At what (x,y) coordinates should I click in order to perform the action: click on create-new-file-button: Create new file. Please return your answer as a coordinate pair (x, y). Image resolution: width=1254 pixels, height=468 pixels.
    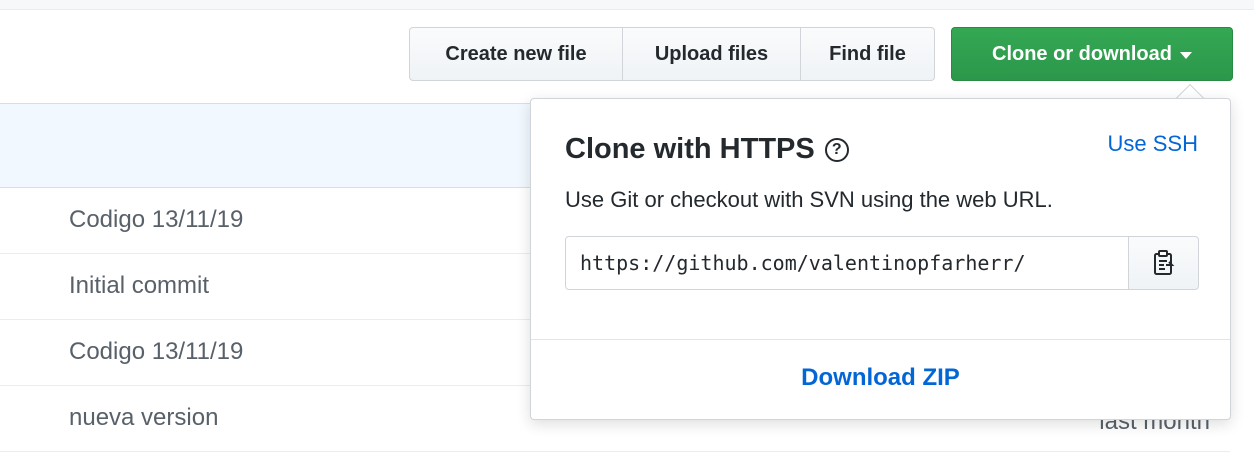
    Looking at the image, I should click on (516, 54).